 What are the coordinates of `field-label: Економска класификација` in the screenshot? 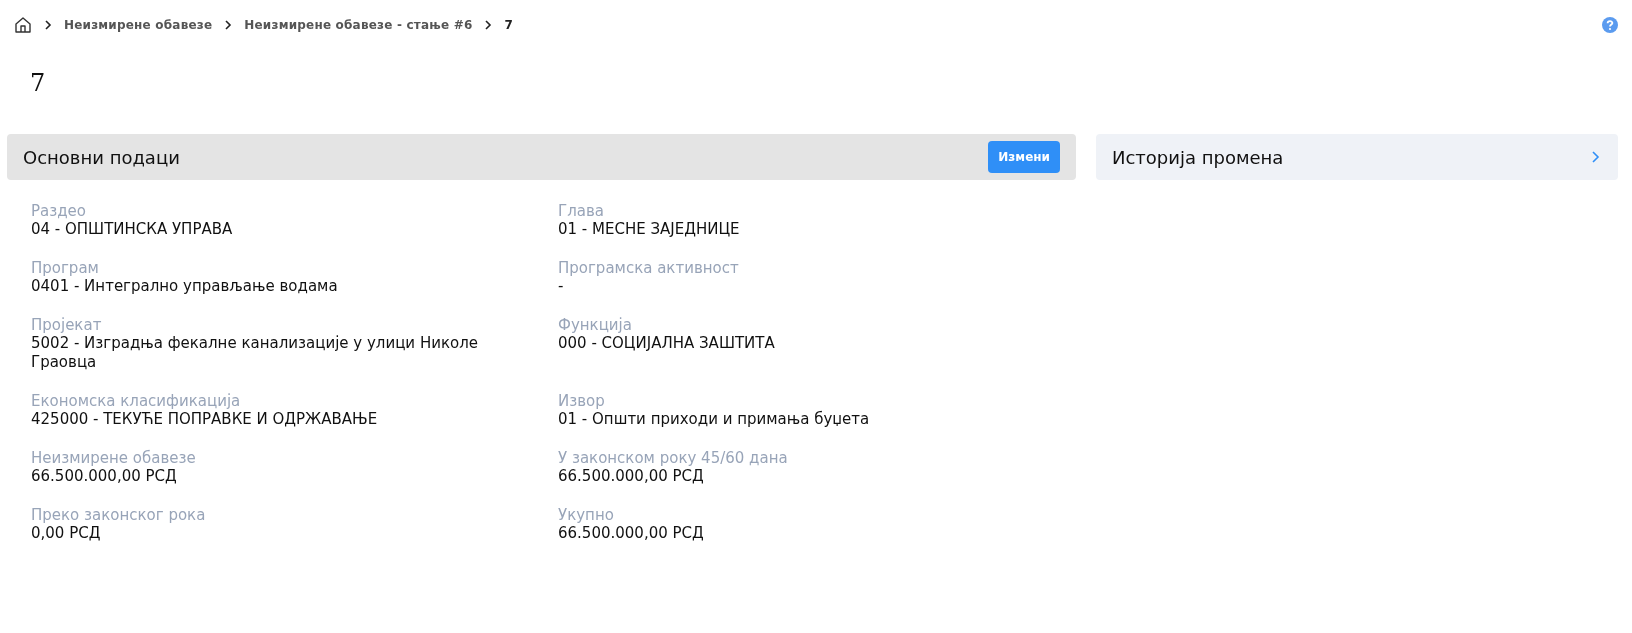 It's located at (136, 401).